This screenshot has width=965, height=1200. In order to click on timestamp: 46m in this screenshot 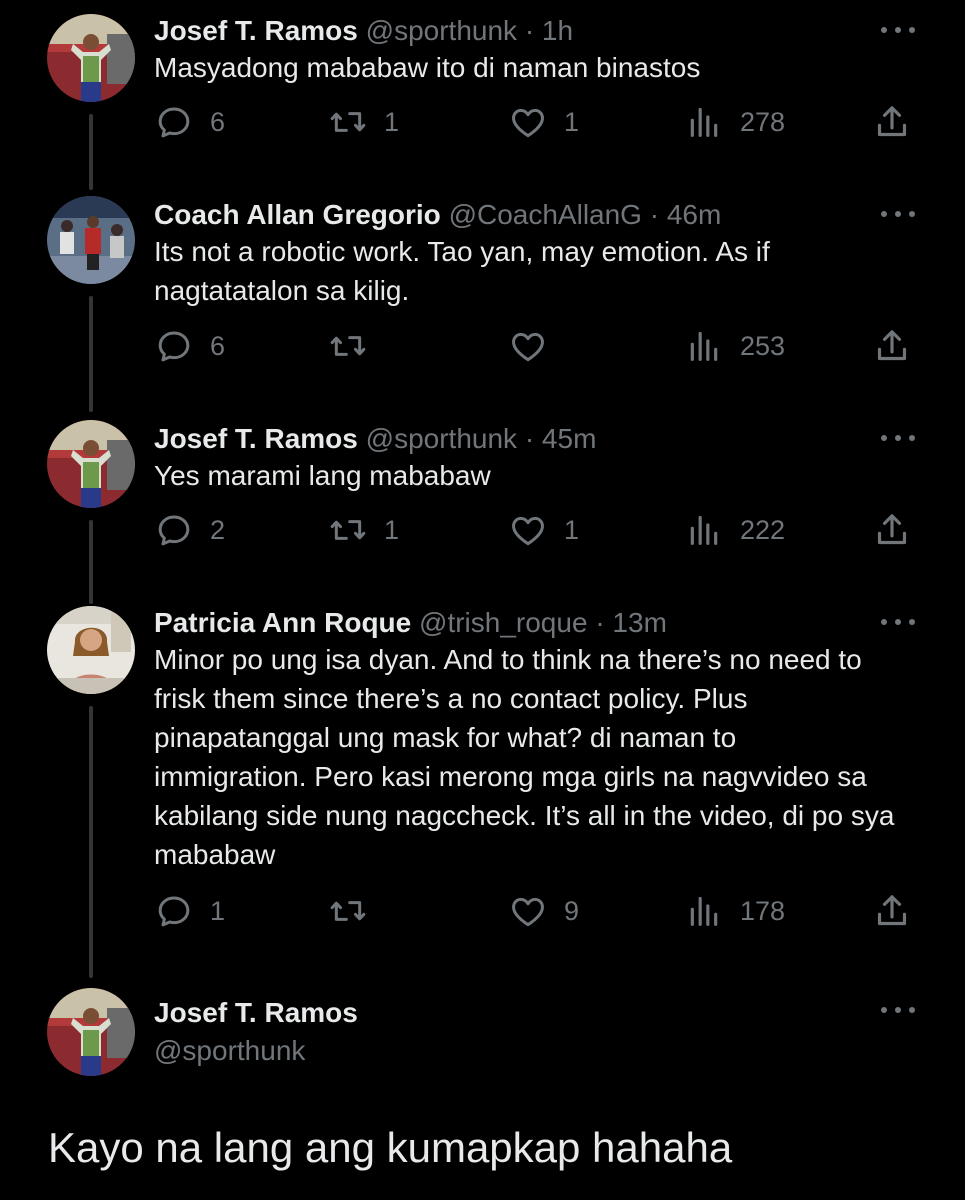, I will do `click(694, 214)`.